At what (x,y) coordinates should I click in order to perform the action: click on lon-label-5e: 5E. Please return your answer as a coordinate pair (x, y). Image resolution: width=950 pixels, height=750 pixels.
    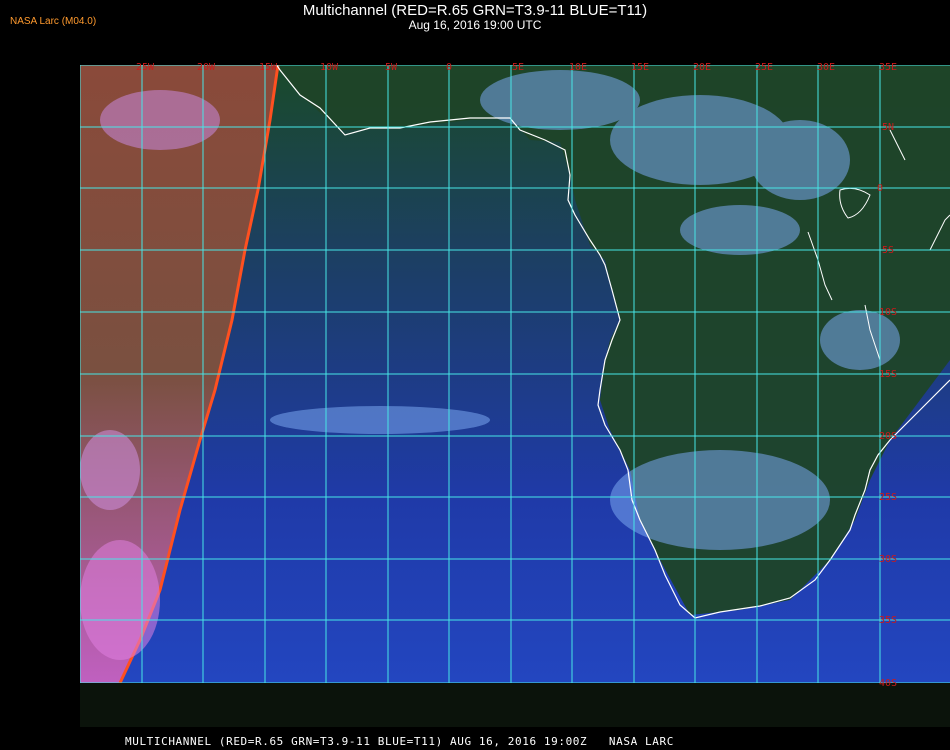
    Looking at the image, I should click on (518, 67).